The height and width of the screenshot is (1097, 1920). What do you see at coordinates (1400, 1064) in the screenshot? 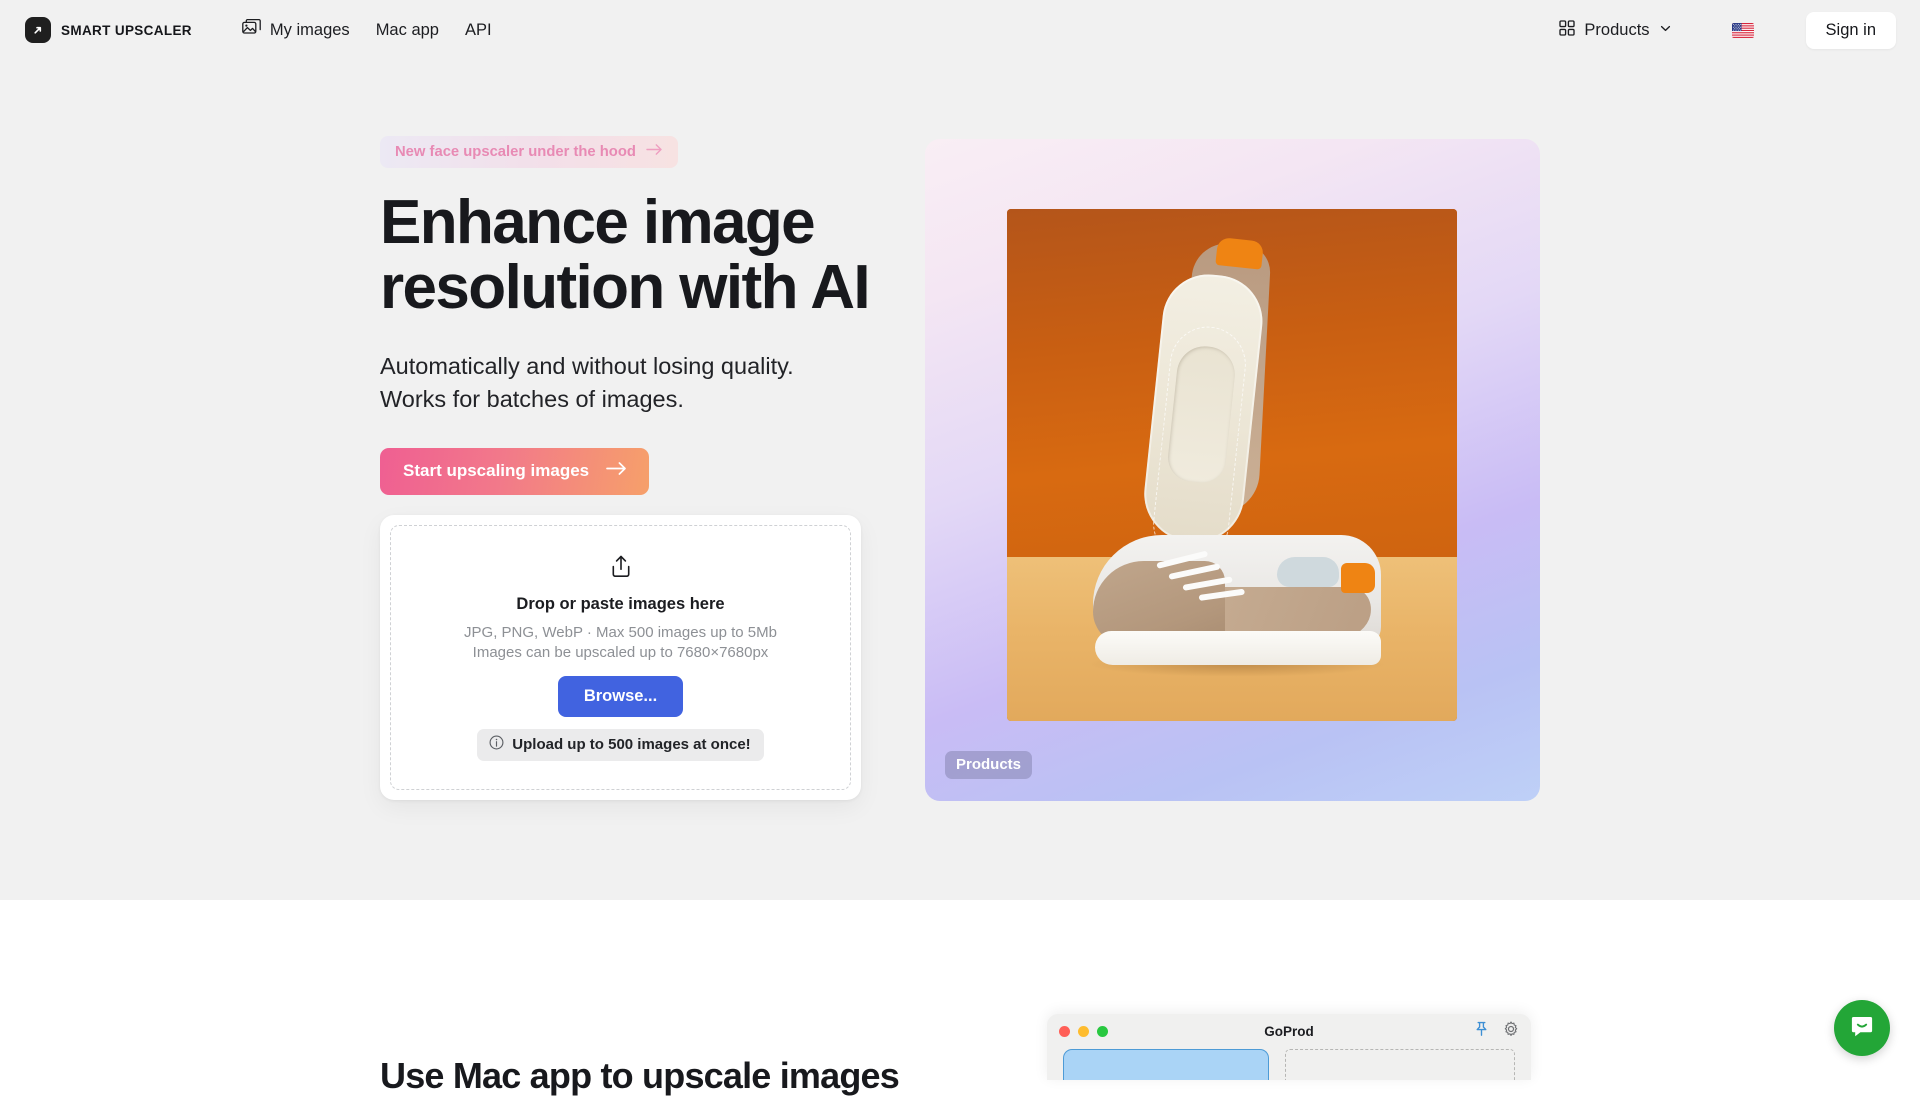
I see `mac-dropzone-panel` at bounding box center [1400, 1064].